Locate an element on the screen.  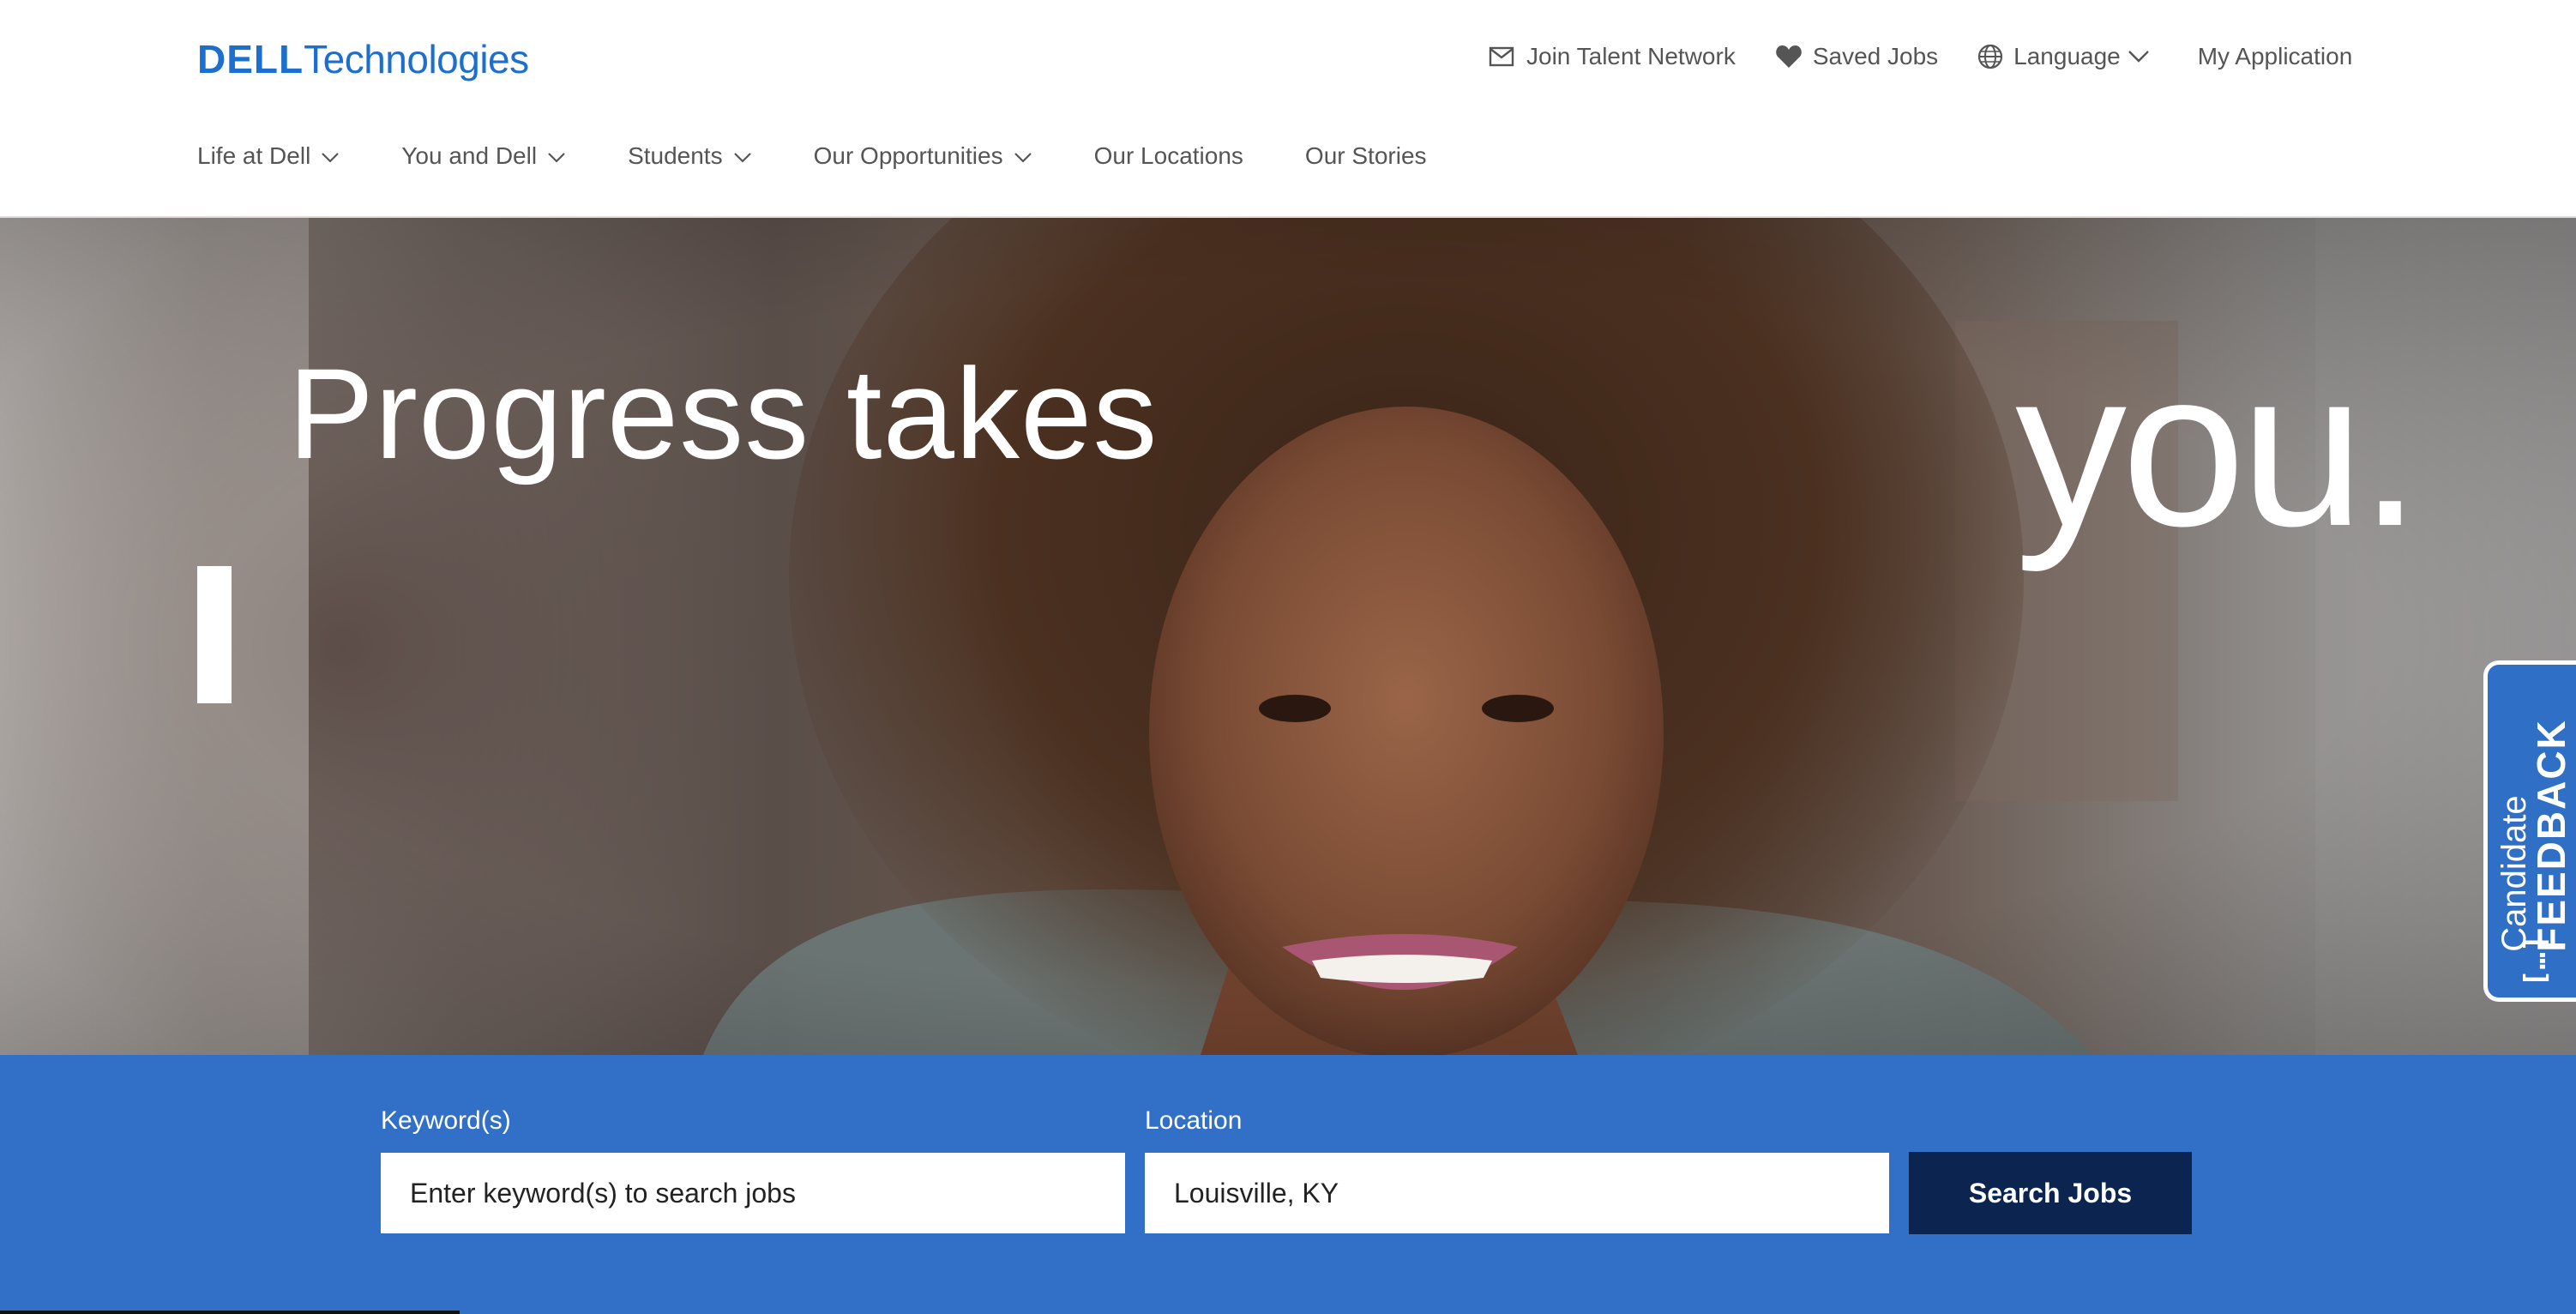
join-talent-network-label: Join Talent Network is located at coordinates (1631, 56).